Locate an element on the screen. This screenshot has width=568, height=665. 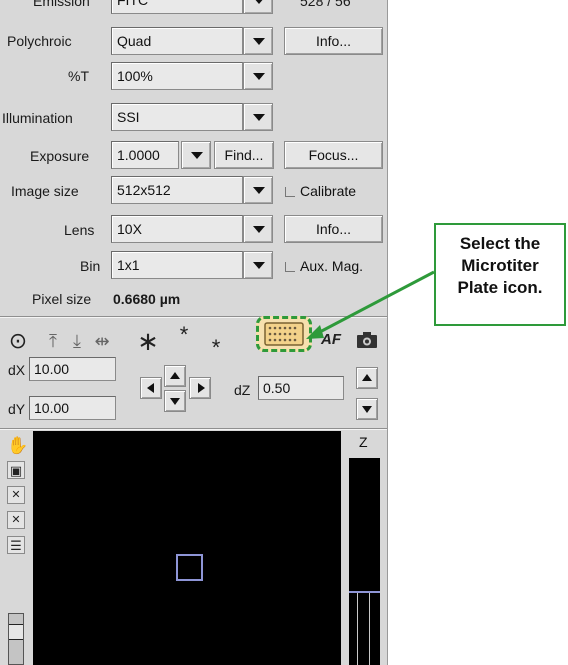
callout-line-2: Microtiter is located at coordinates (500, 265).